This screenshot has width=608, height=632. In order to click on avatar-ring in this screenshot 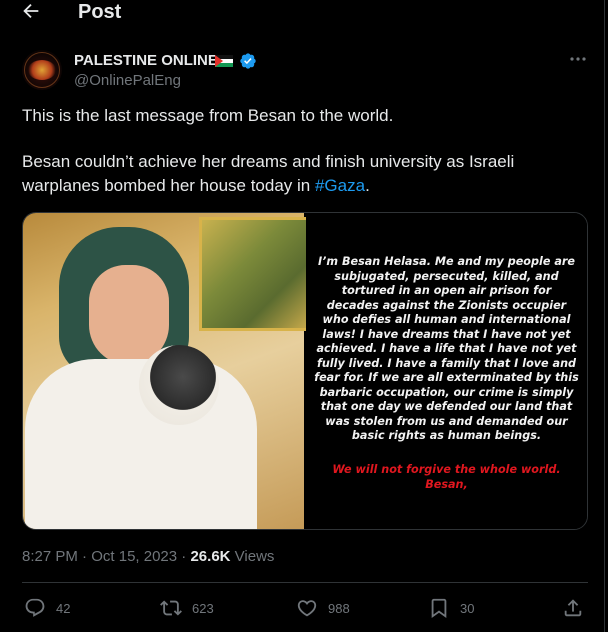, I will do `click(42, 70)`.